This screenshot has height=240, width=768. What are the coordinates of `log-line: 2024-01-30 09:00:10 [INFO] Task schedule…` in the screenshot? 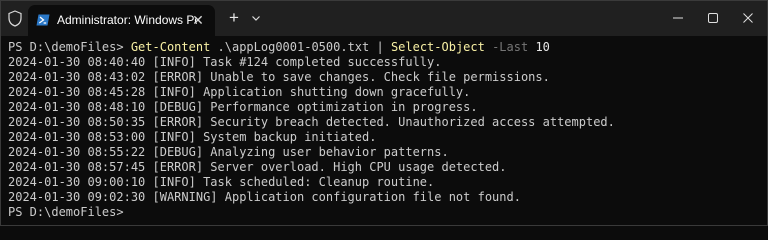 It's located at (221, 182).